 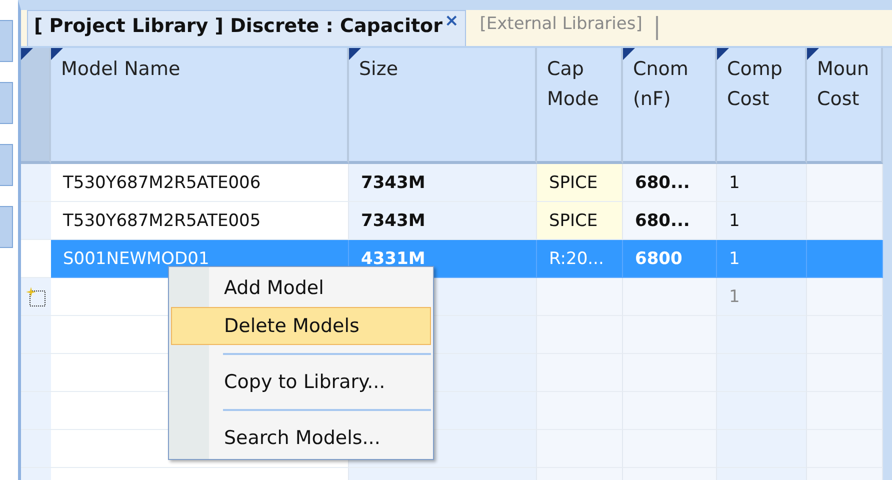 I want to click on table-cell: T530Y687M2R5ATE005, so click(x=200, y=221).